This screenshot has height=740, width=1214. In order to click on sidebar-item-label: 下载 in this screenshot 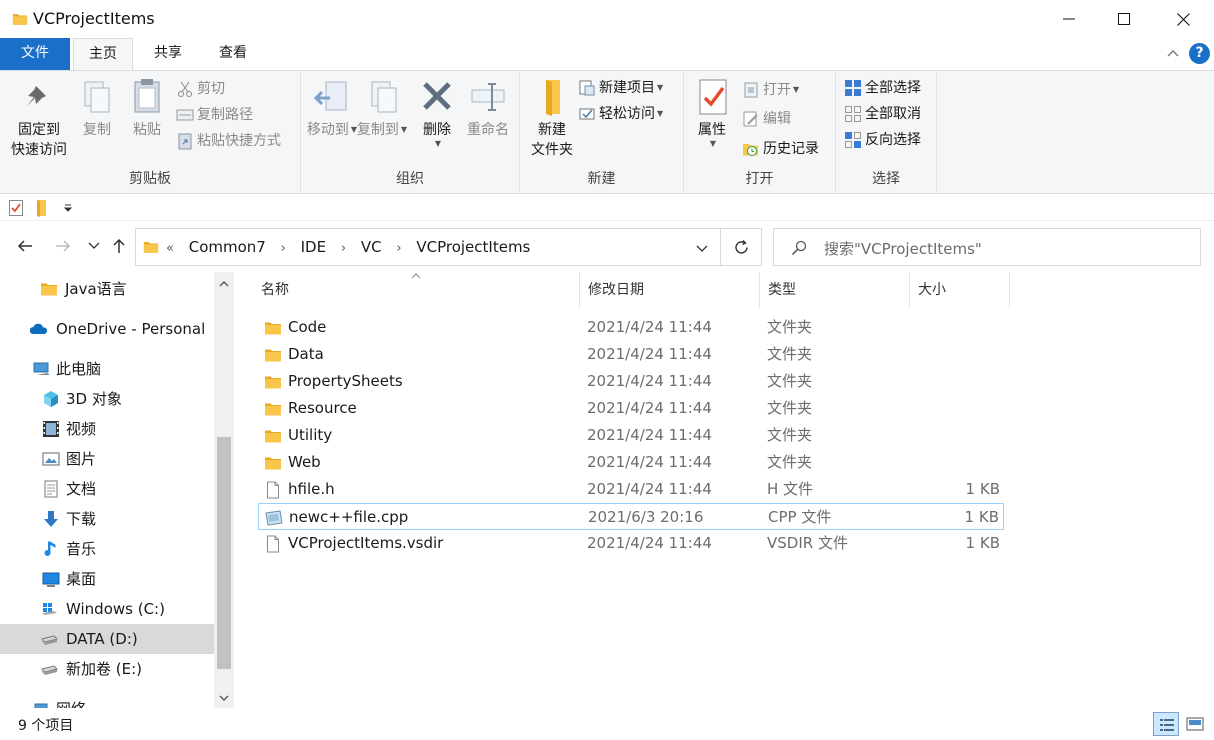, I will do `click(81, 519)`.